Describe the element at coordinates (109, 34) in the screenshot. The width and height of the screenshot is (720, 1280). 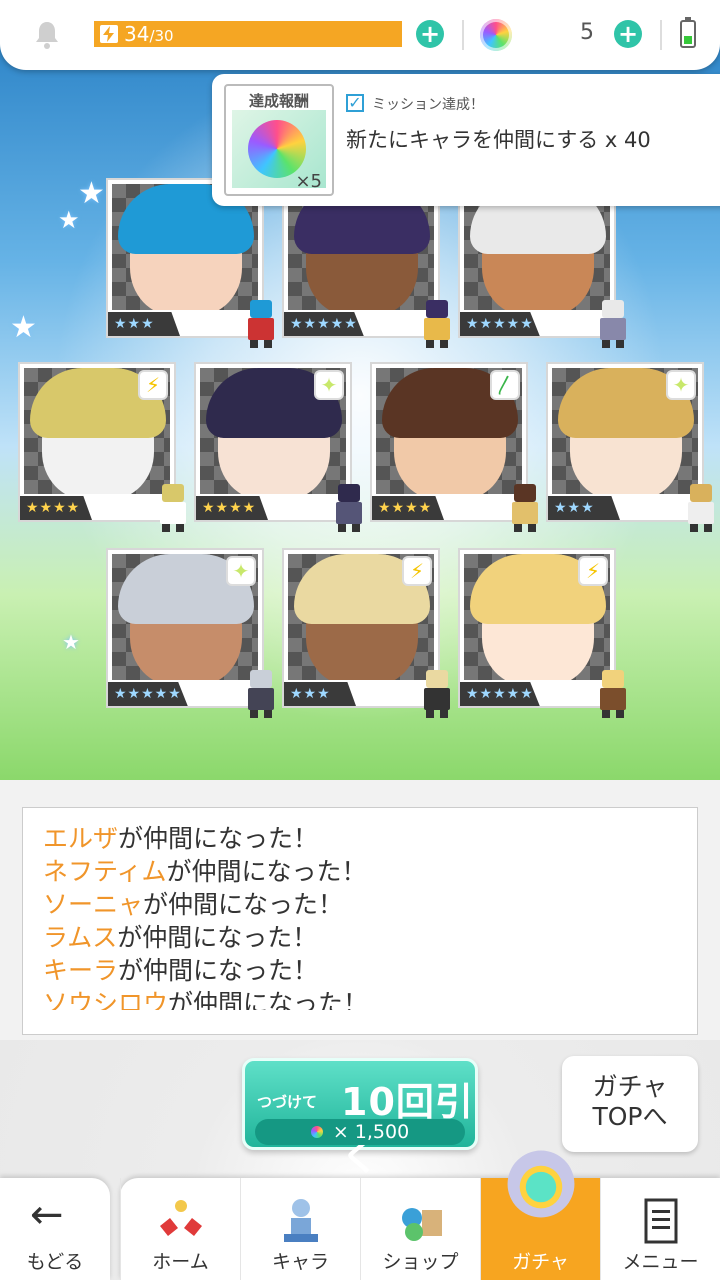
I see `bolt-icon` at that location.